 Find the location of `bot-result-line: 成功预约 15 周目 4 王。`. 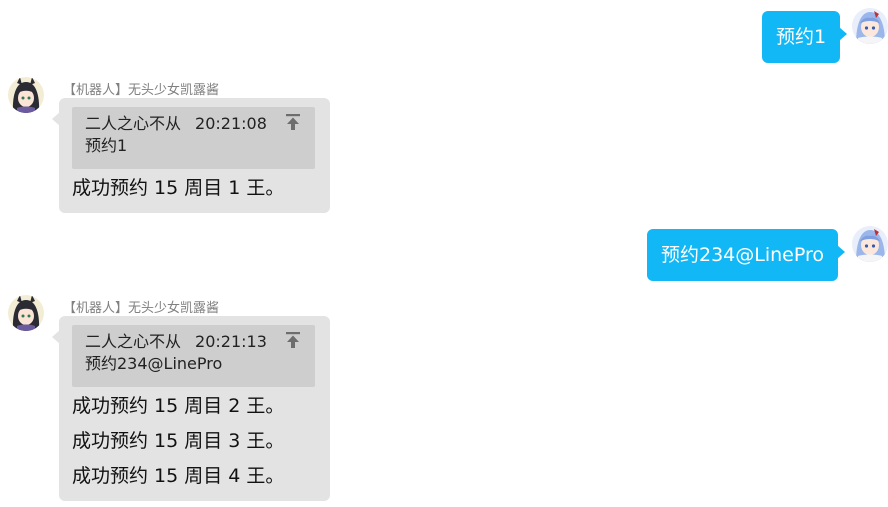

bot-result-line: 成功预约 15 周目 4 王。 is located at coordinates (178, 476).